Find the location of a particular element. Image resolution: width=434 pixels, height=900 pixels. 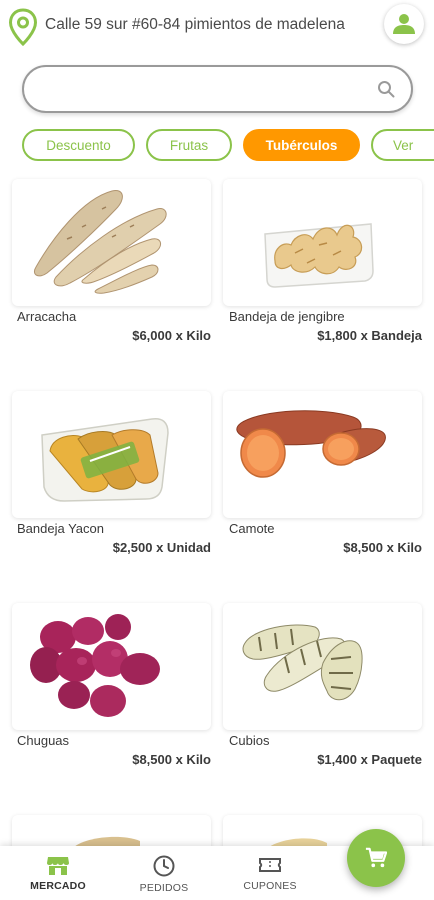

purple-potatoes-image is located at coordinates (95, 665).